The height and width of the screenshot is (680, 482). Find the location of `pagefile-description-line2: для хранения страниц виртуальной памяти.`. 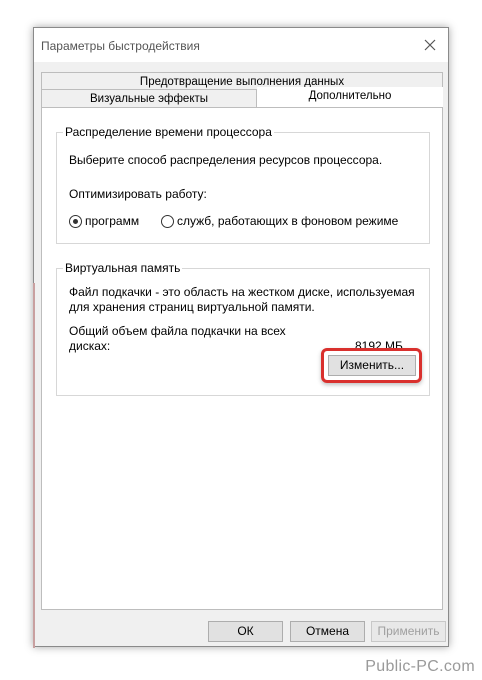

pagefile-description-line2: для хранения страниц виртуальной памяти. is located at coordinates (192, 307).